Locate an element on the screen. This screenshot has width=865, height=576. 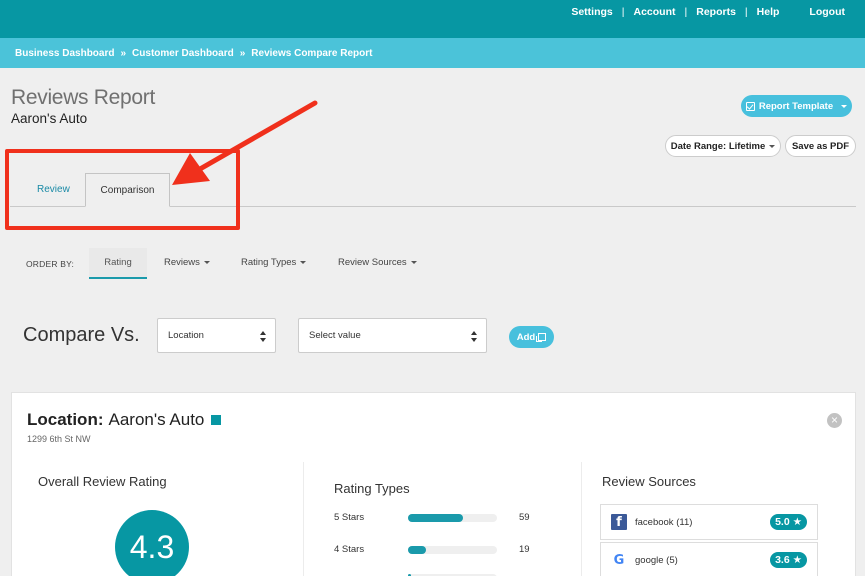
order-by-rating: Rating is located at coordinates (118, 263).